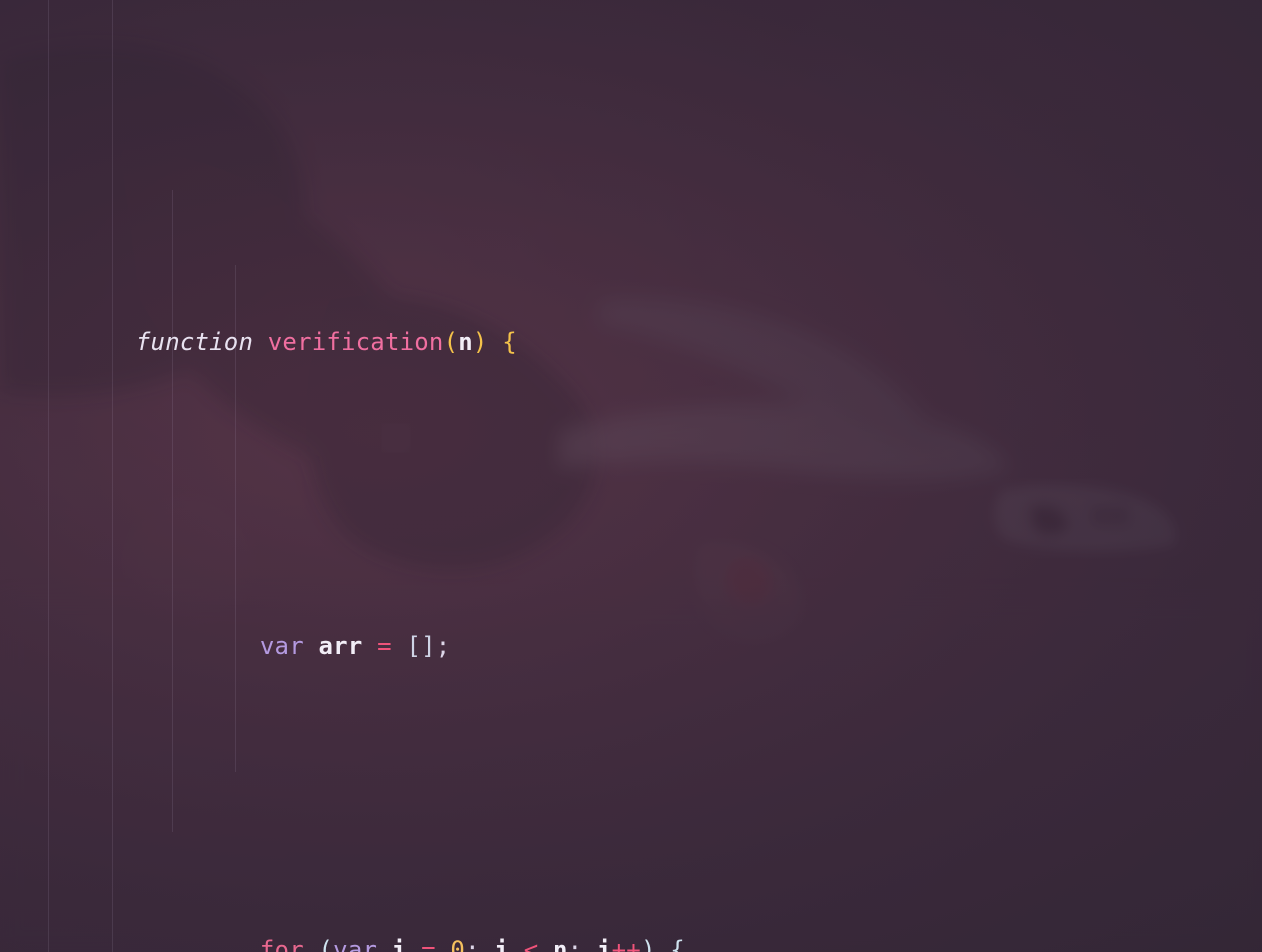 Image resolution: width=1262 pixels, height=952 pixels. I want to click on code-line-text-1: function verification(n) {, so click(326, 342).